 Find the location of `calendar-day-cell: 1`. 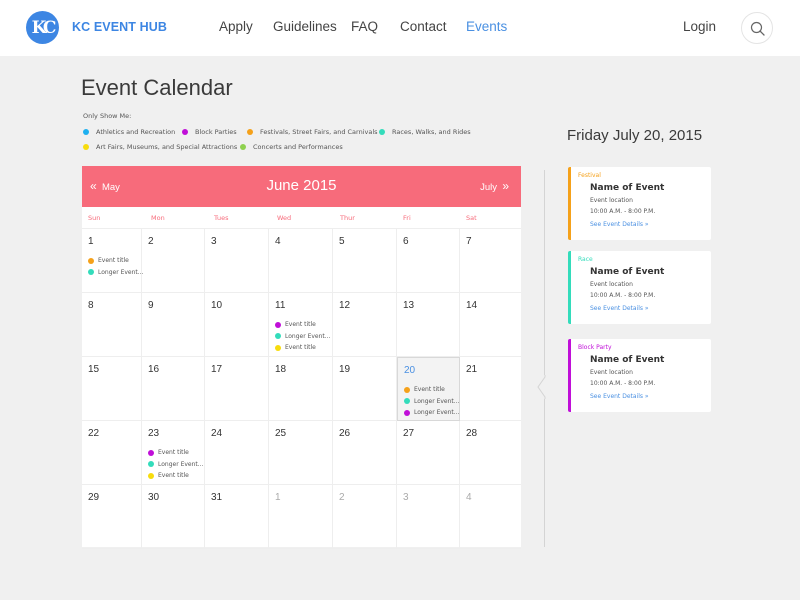

calendar-day-cell: 1 is located at coordinates (301, 517).